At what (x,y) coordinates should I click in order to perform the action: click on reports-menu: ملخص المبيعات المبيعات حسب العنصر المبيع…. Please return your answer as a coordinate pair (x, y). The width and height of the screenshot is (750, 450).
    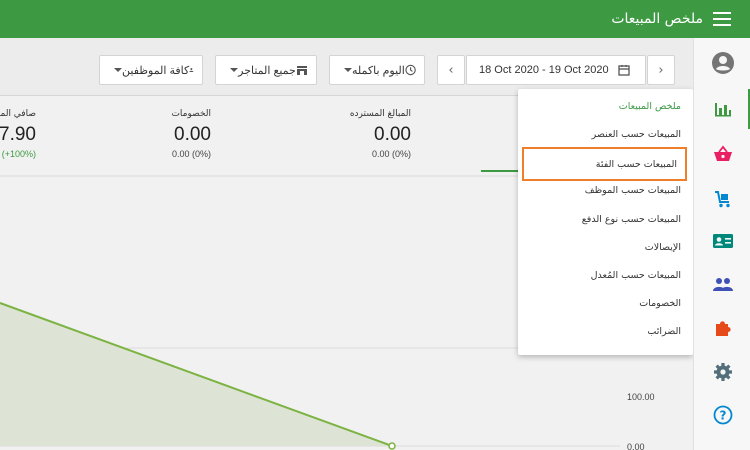
    Looking at the image, I should click on (605, 222).